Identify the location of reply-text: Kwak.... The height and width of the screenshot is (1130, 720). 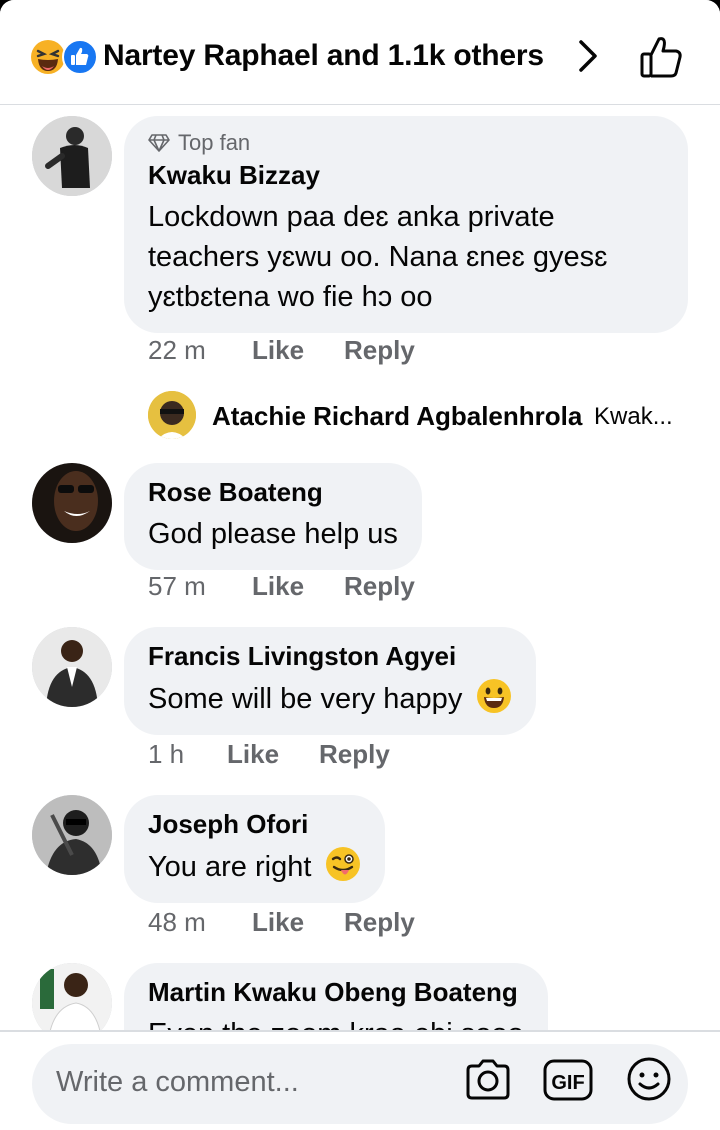
(633, 416).